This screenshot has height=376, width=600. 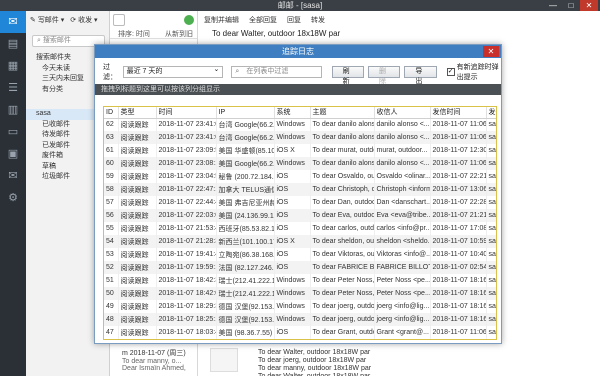 I want to click on column-header: 时间, so click(x=186, y=113).